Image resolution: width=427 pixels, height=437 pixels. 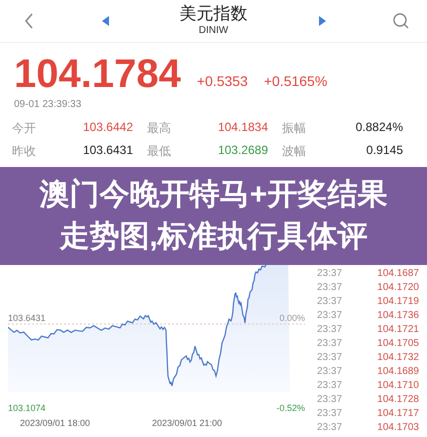 What do you see at coordinates (159, 128) in the screenshot?
I see `stat-label: 最高` at bounding box center [159, 128].